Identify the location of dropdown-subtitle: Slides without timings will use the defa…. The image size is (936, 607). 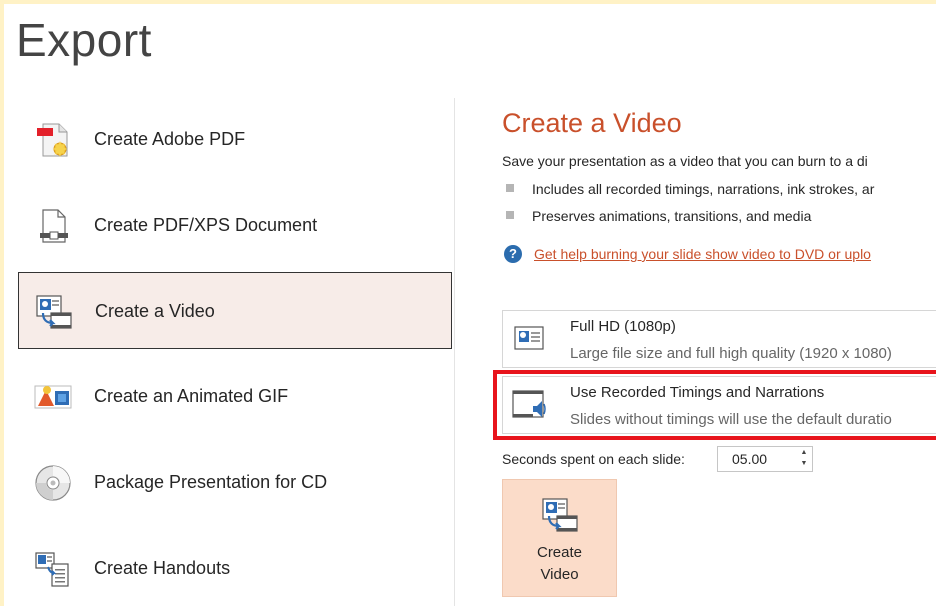
(731, 419).